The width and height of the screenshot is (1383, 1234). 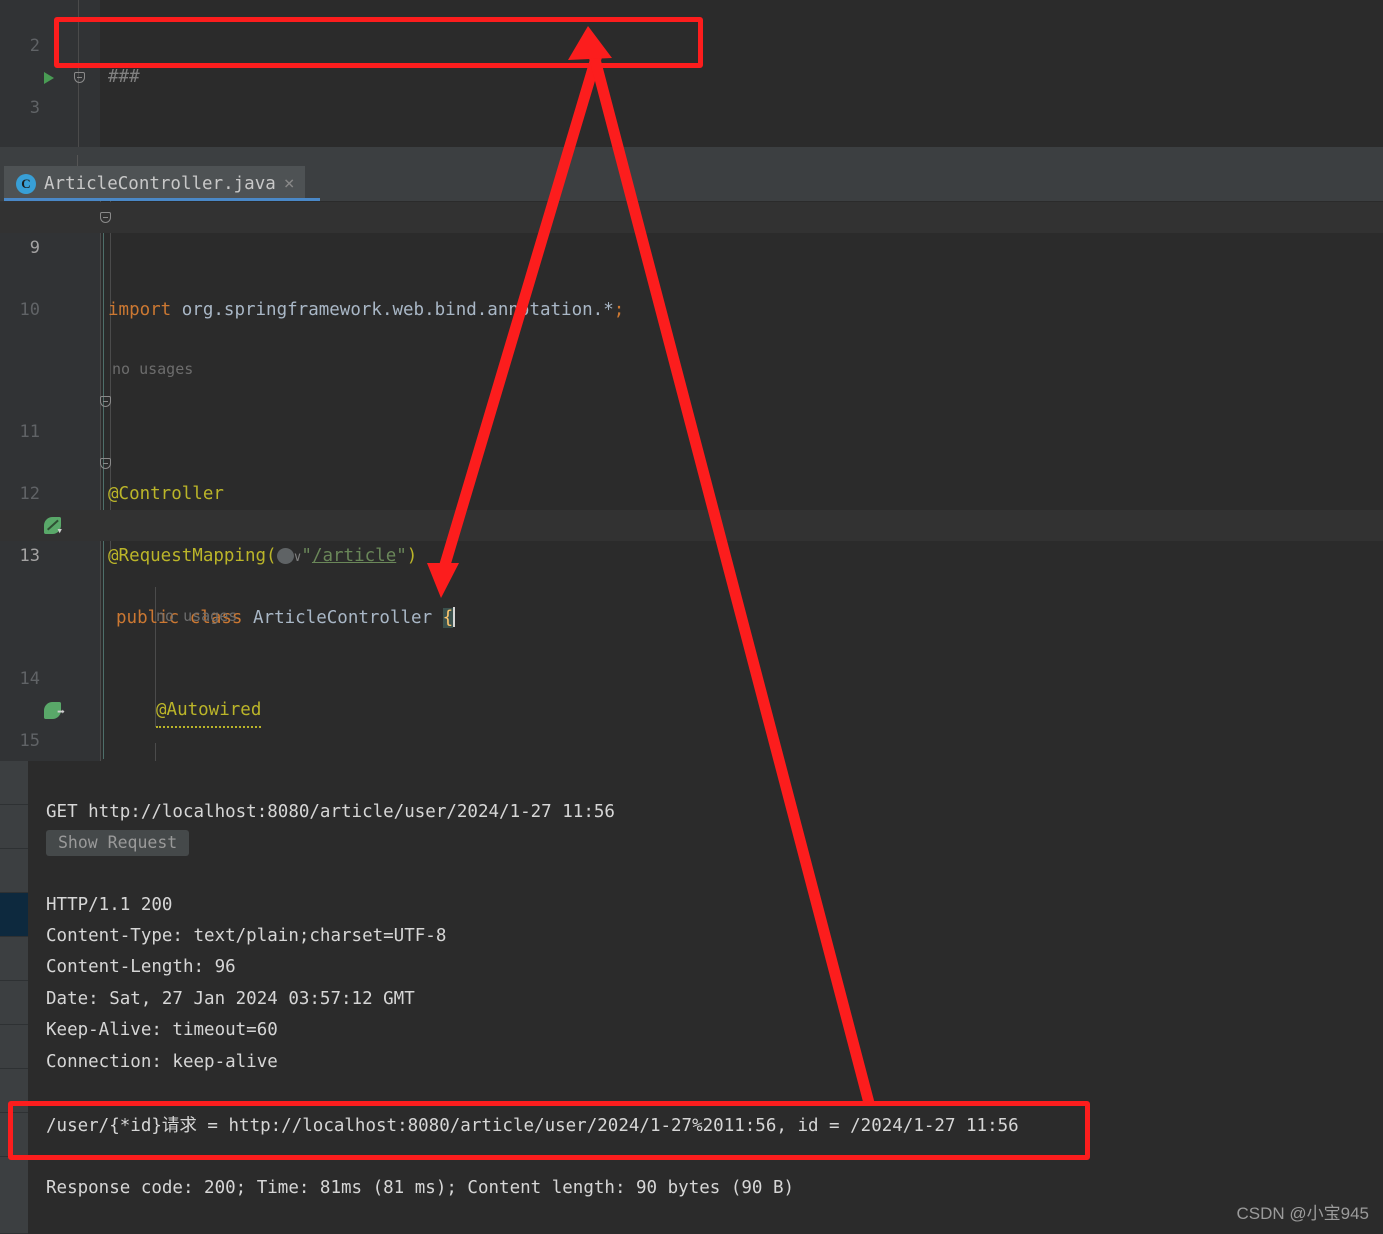 What do you see at coordinates (230, 999) in the screenshot?
I see `response-header: Date: Sat, 27 Jan 2024 03:57:12 GMT` at bounding box center [230, 999].